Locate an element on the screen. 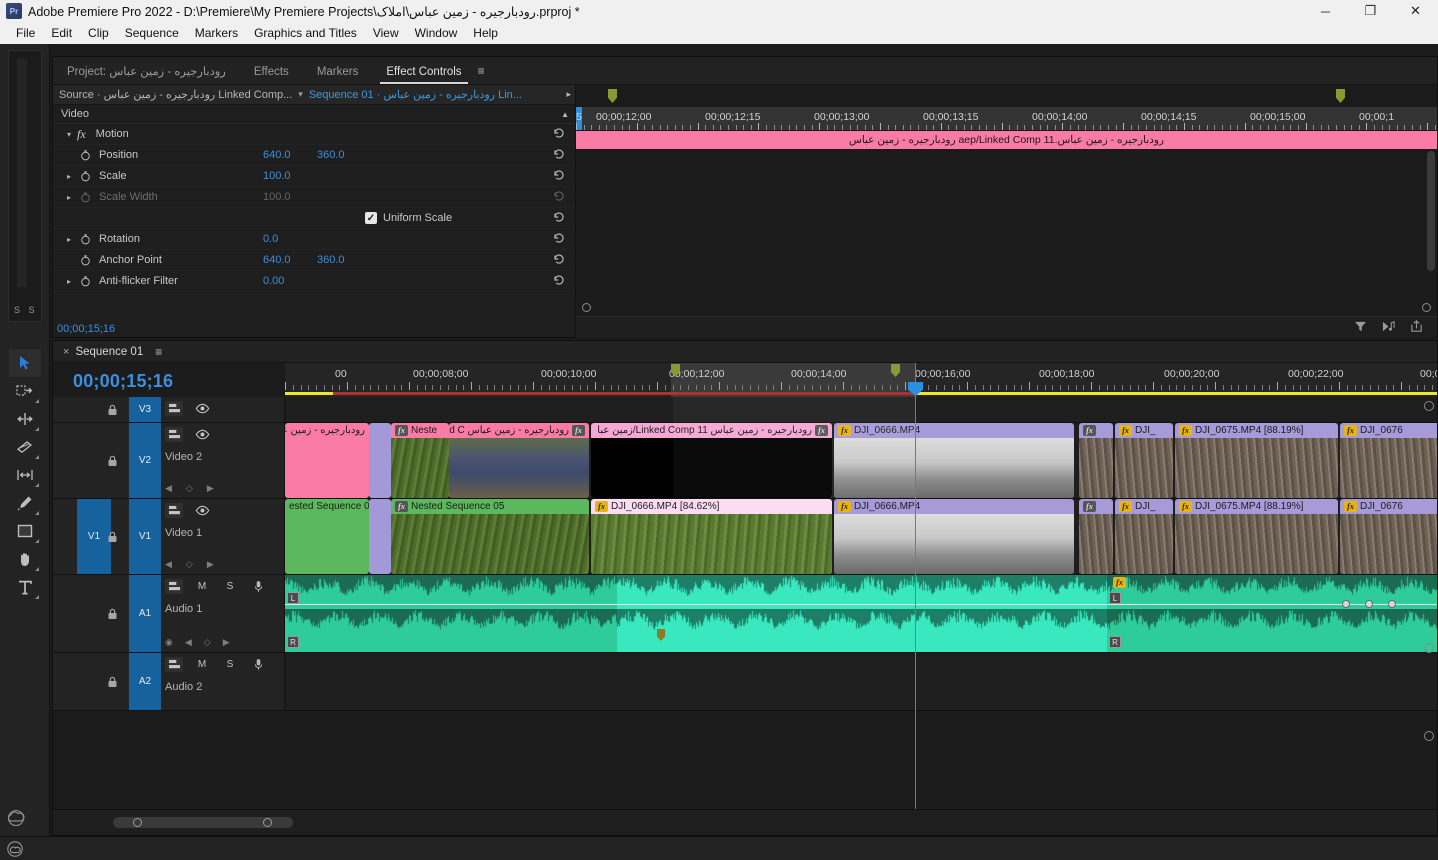 This screenshot has height=860, width=1438. ec-vertical-scrollbar is located at coordinates (1431, 211).